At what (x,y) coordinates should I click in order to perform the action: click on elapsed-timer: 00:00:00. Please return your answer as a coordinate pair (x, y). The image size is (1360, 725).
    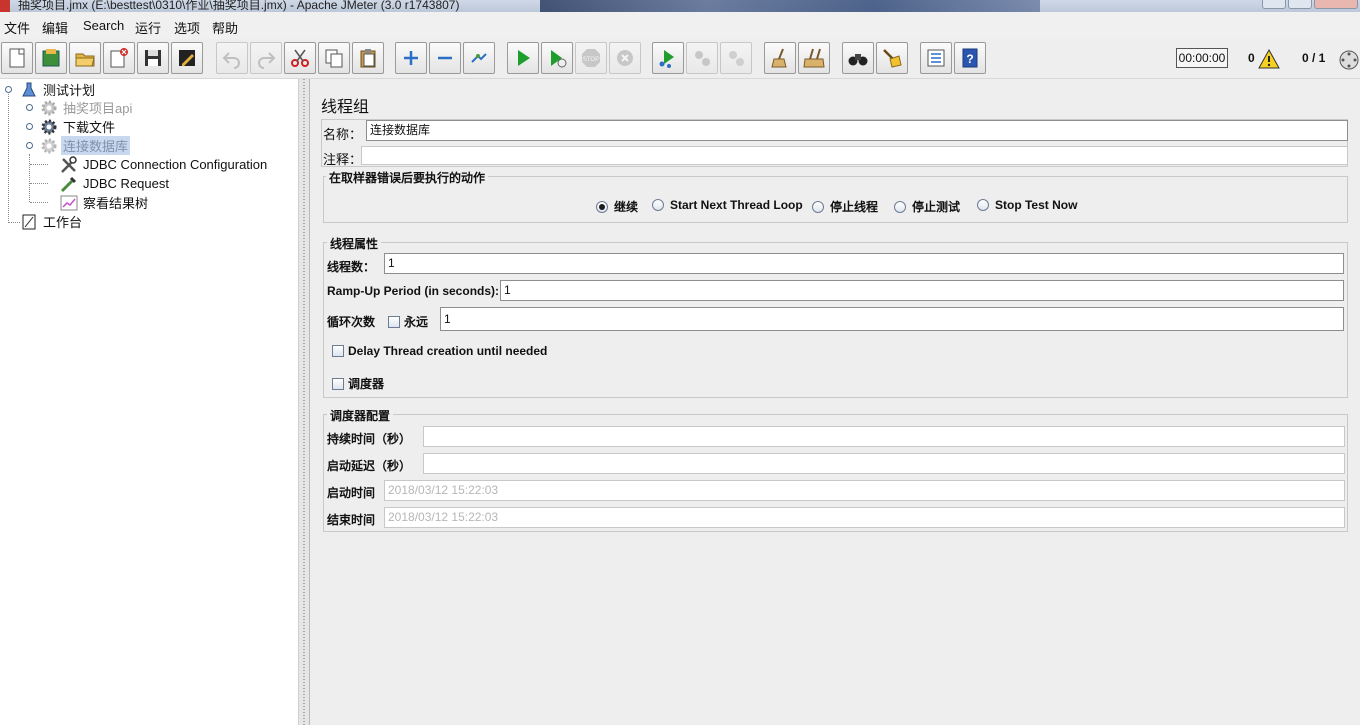
    Looking at the image, I should click on (1202, 58).